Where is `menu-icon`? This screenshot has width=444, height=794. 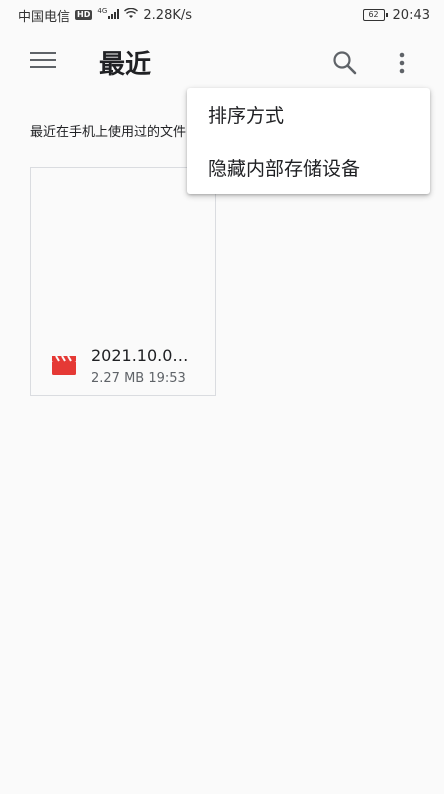 menu-icon is located at coordinates (43, 62).